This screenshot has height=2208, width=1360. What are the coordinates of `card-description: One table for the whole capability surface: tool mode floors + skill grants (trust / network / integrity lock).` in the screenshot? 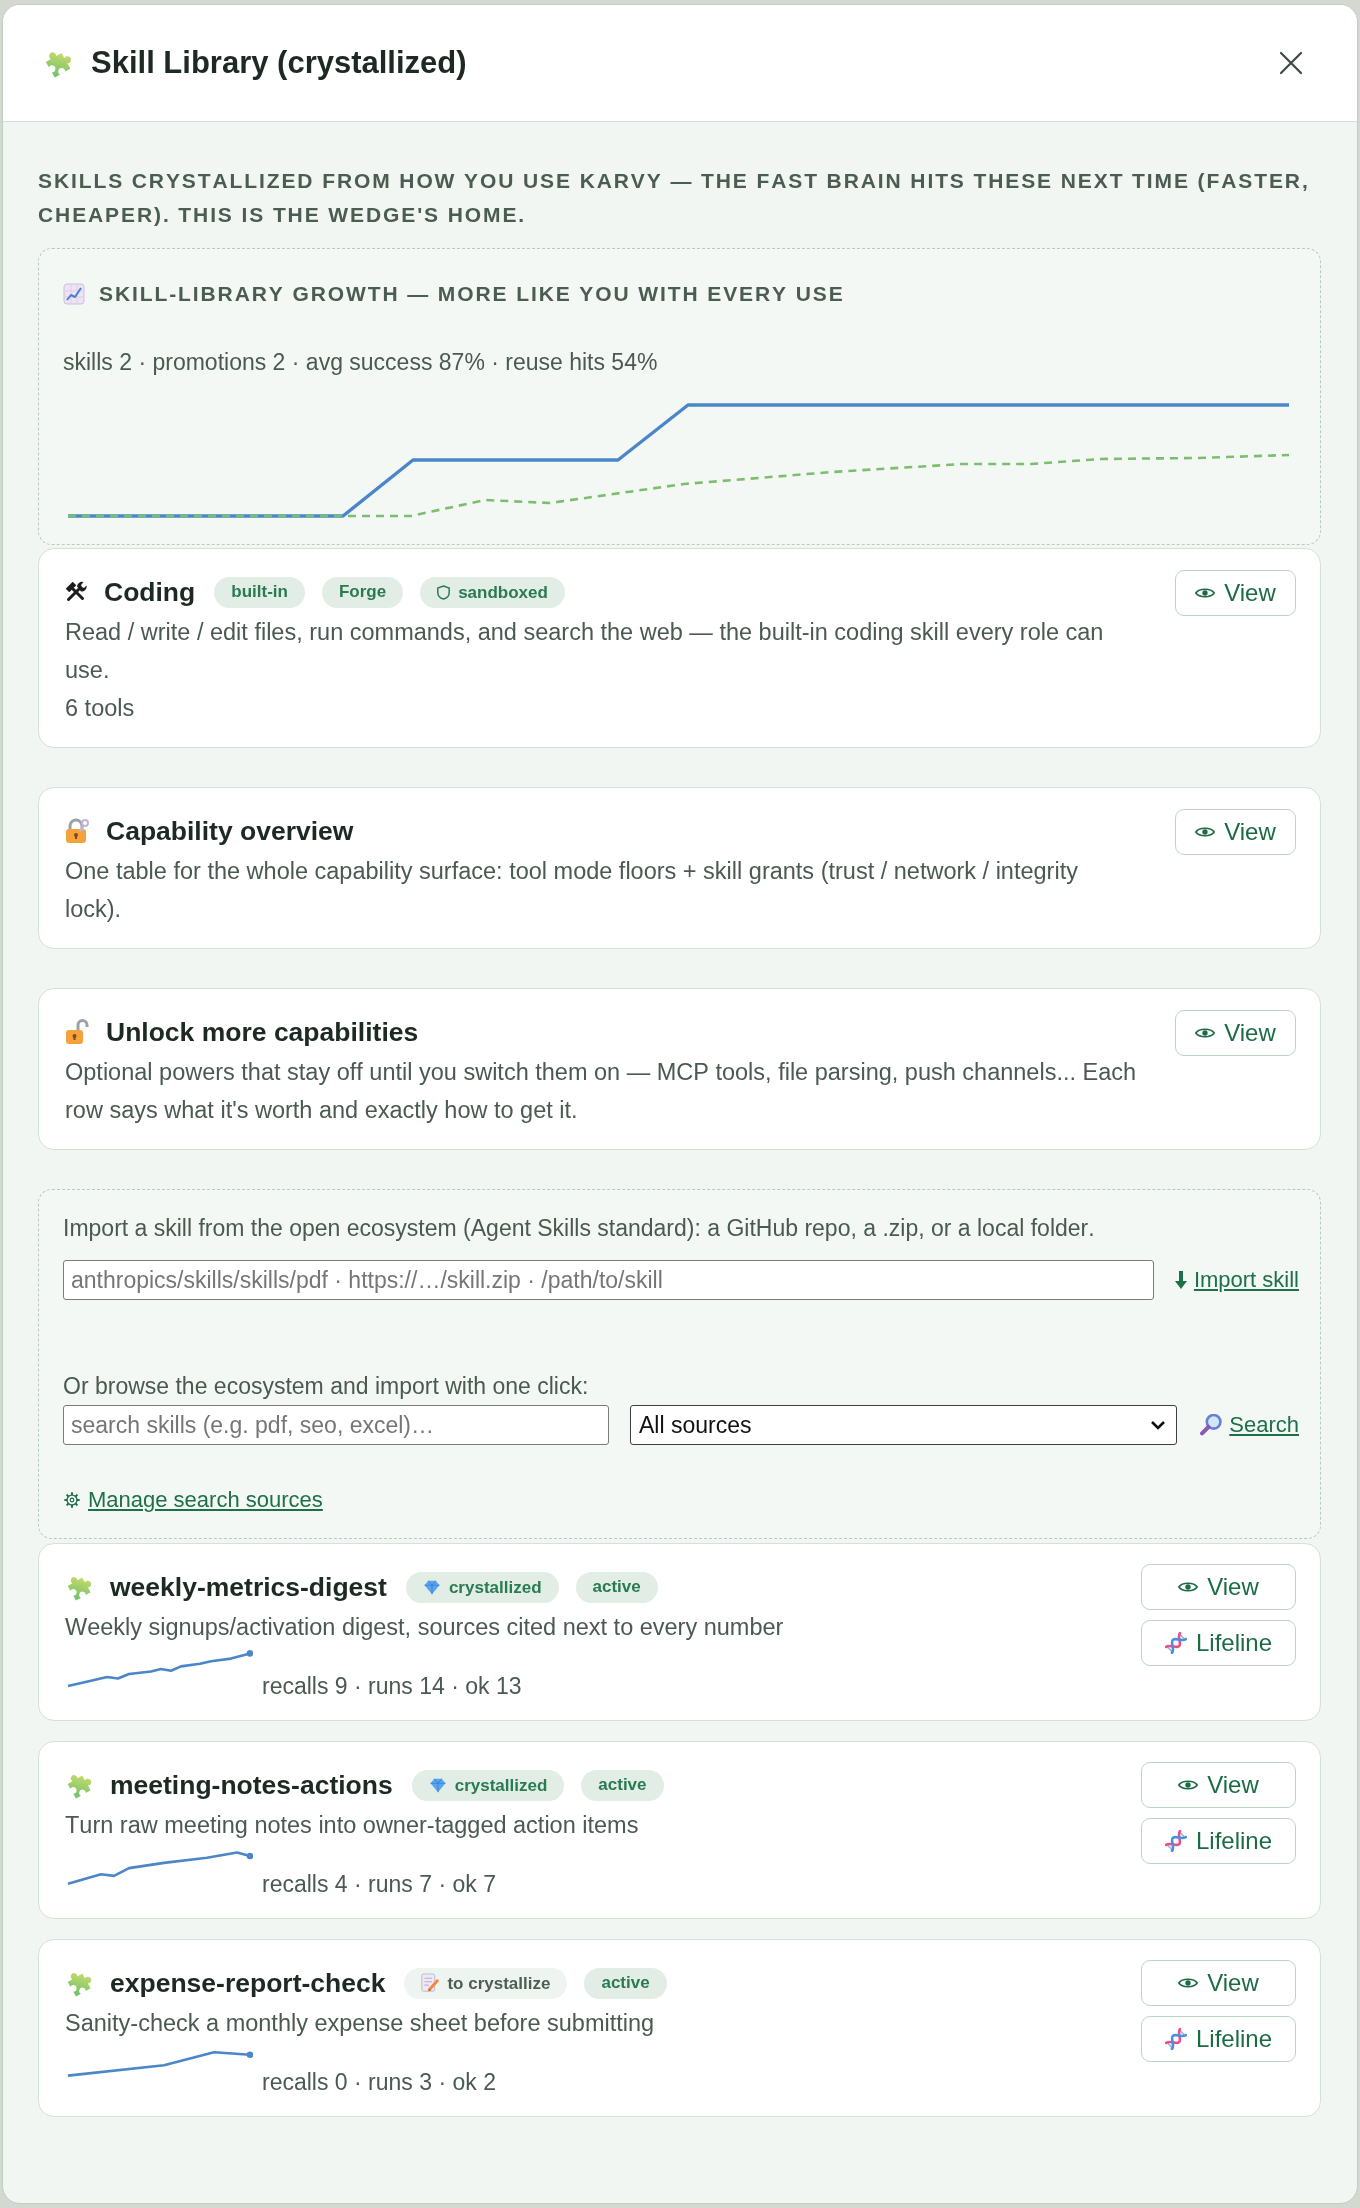 It's located at (572, 890).